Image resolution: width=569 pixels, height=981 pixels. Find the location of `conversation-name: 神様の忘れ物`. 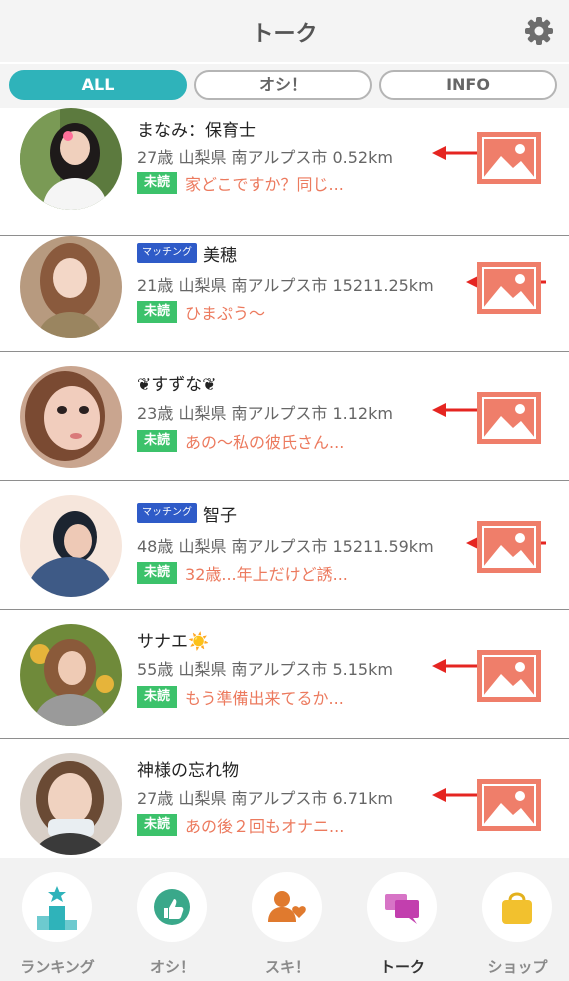

conversation-name: 神様の忘れ物 is located at coordinates (188, 770).